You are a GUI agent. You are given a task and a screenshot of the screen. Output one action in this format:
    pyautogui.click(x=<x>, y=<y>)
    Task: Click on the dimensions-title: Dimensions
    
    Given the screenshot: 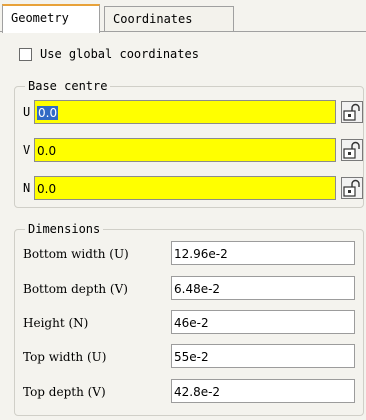 What is the action you would take?
    pyautogui.click(x=64, y=229)
    